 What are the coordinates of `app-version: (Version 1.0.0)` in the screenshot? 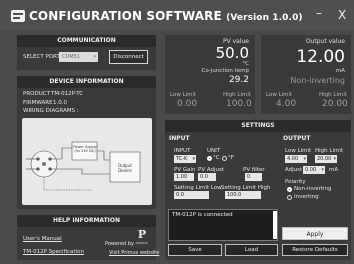 It's located at (264, 18).